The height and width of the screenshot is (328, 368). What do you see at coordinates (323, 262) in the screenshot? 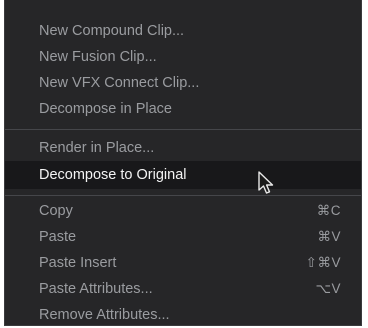
I see `shortcut-label: ⇧⌘V` at bounding box center [323, 262].